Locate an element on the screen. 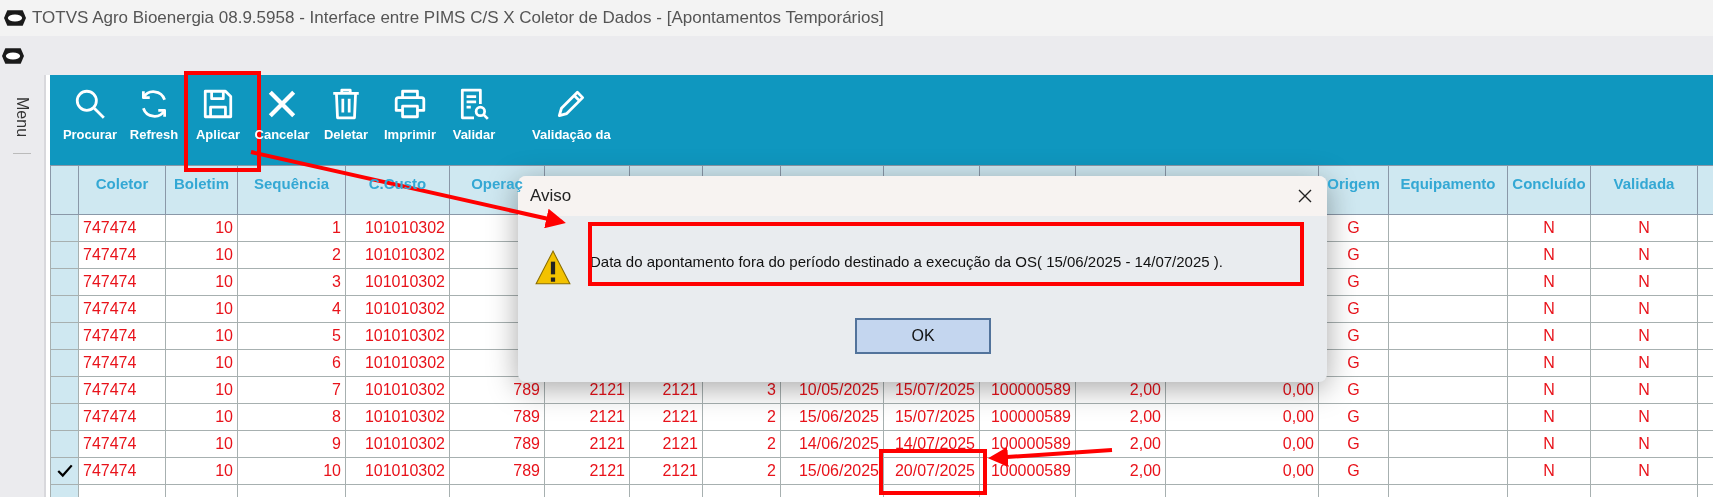 The height and width of the screenshot is (497, 1713). table-cell: 1 is located at coordinates (336, 227).